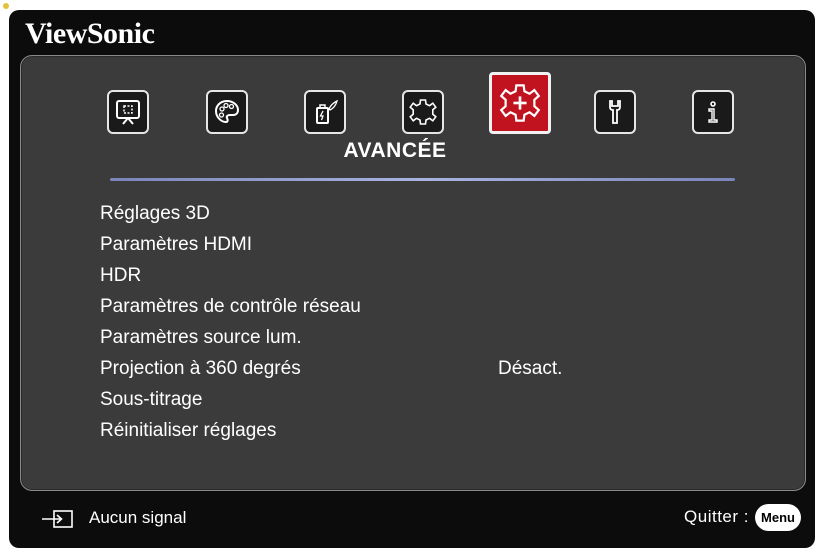 The image size is (823, 554). I want to click on menu-item-value: Désact., so click(530, 368).